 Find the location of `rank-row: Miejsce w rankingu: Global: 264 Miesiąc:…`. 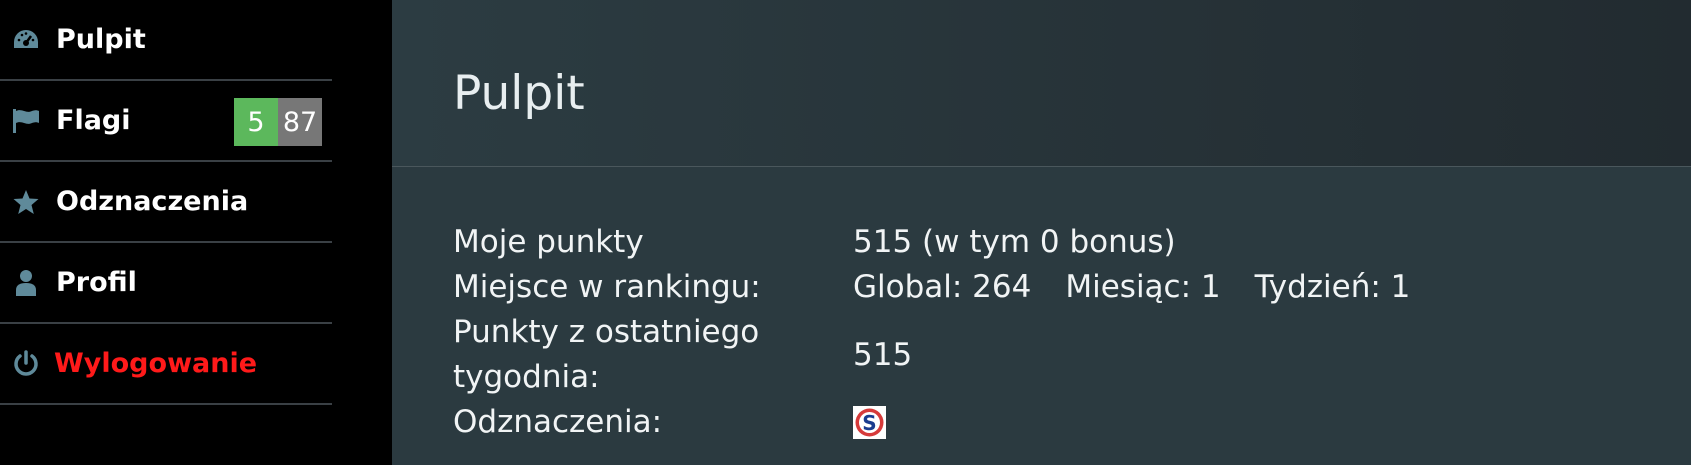

rank-row: Miejsce w rankingu: Global: 264 Miesiąc:… is located at coordinates (1053, 287).